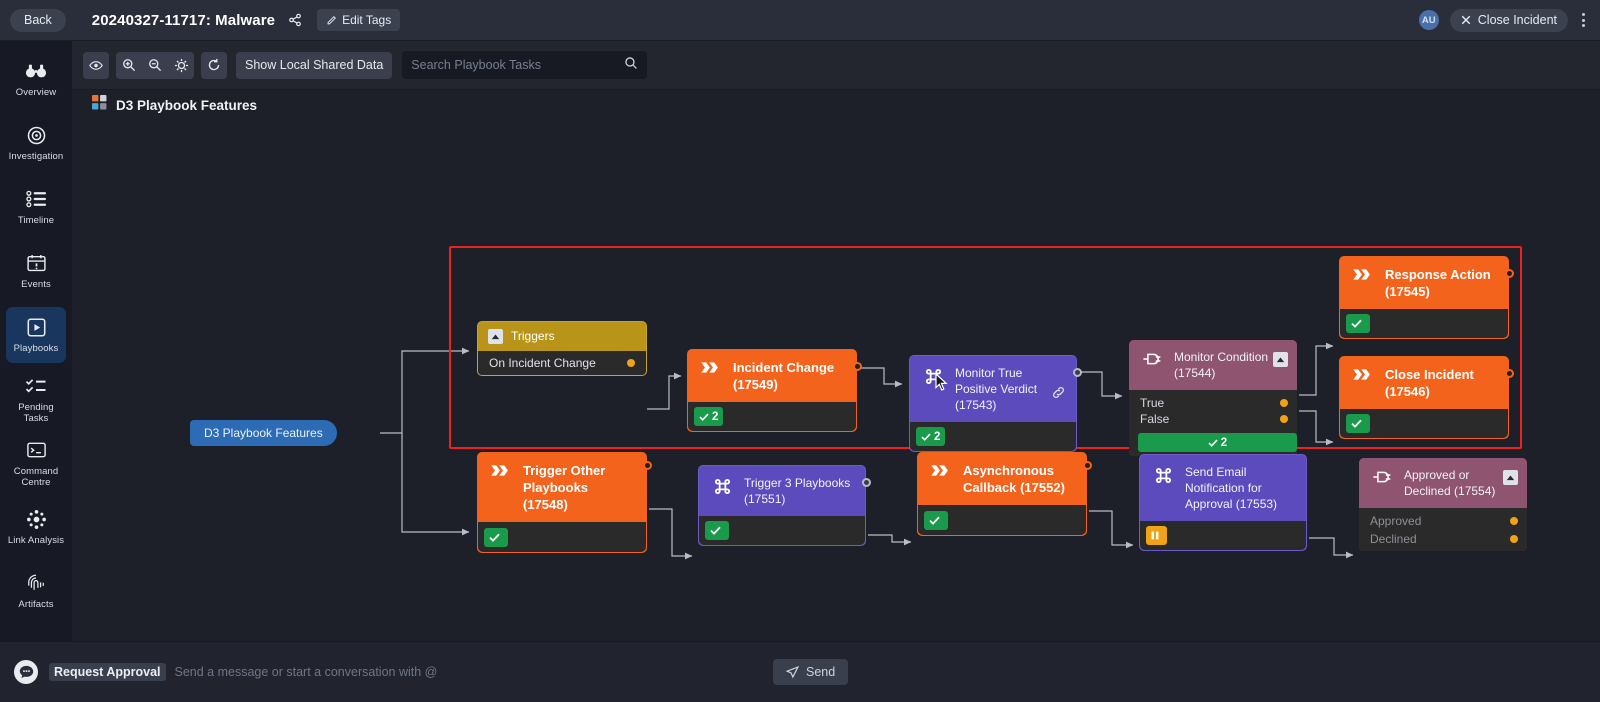 The width and height of the screenshot is (1600, 702). I want to click on node-header: Monitor Condition (17544), so click(1213, 365).